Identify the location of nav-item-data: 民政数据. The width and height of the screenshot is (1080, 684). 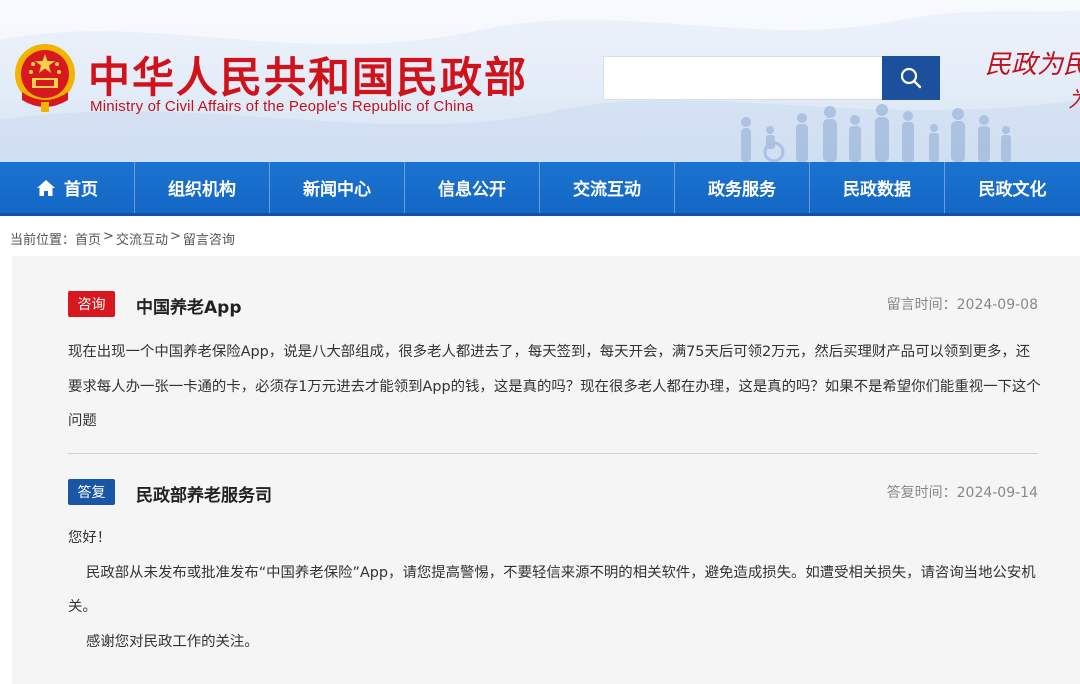
(877, 187).